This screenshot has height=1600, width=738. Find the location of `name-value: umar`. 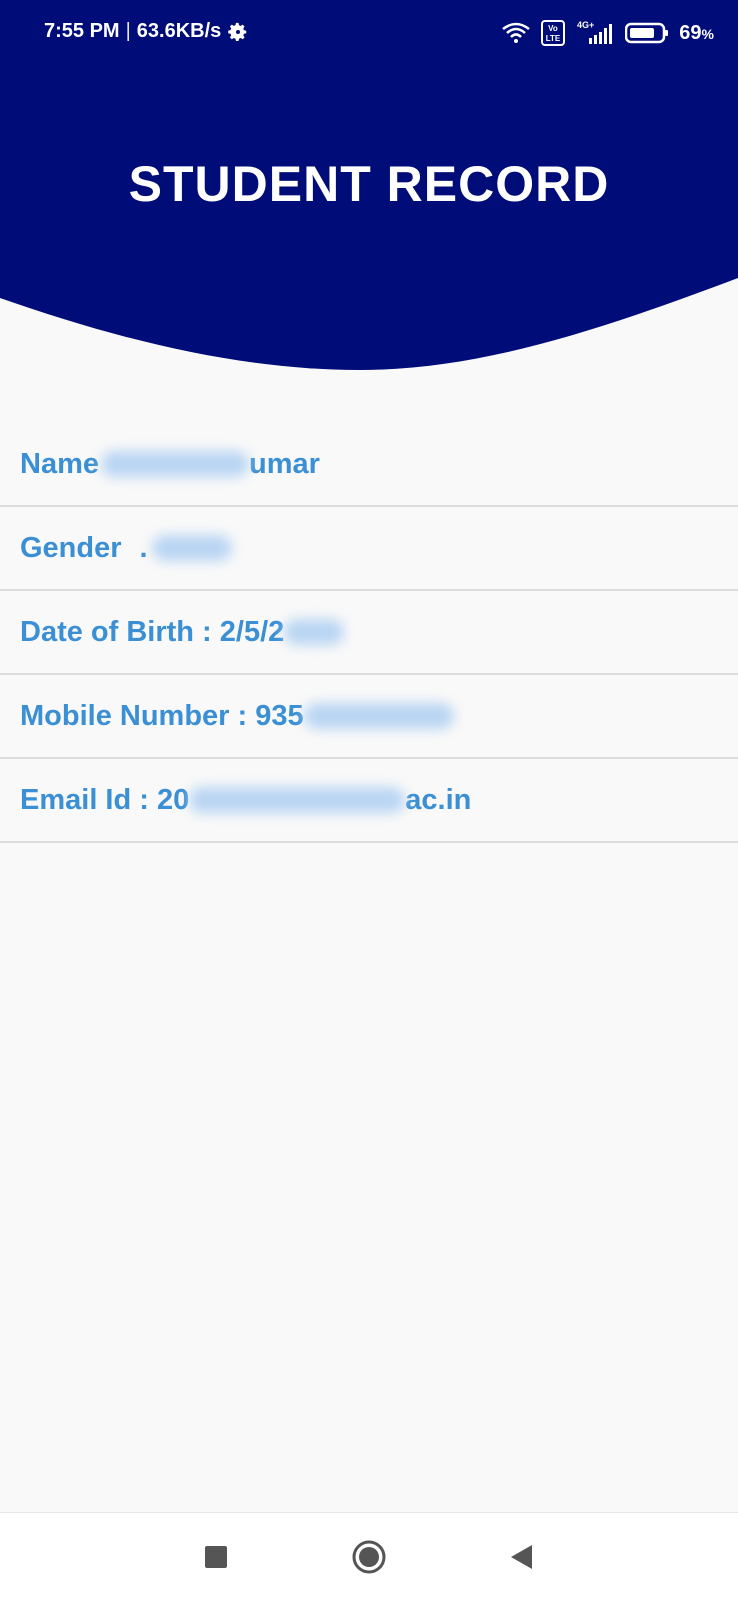

name-value: umar is located at coordinates (284, 463).